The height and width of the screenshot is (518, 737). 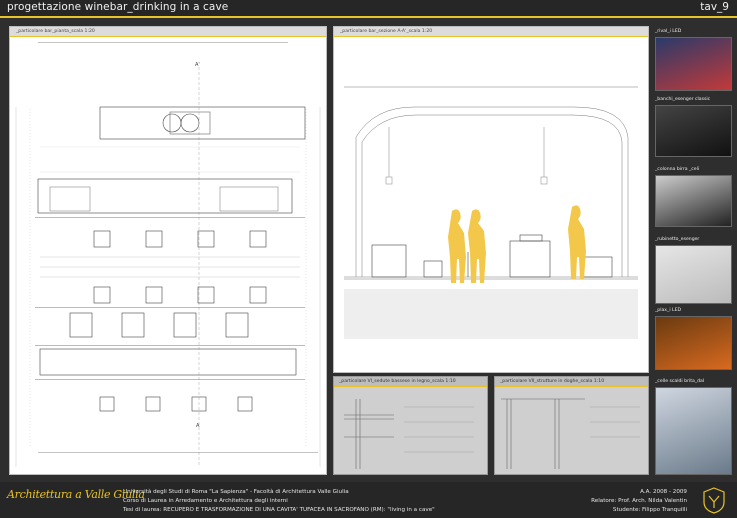 I want to click on section-marker-bottom: A, so click(x=198, y=426).